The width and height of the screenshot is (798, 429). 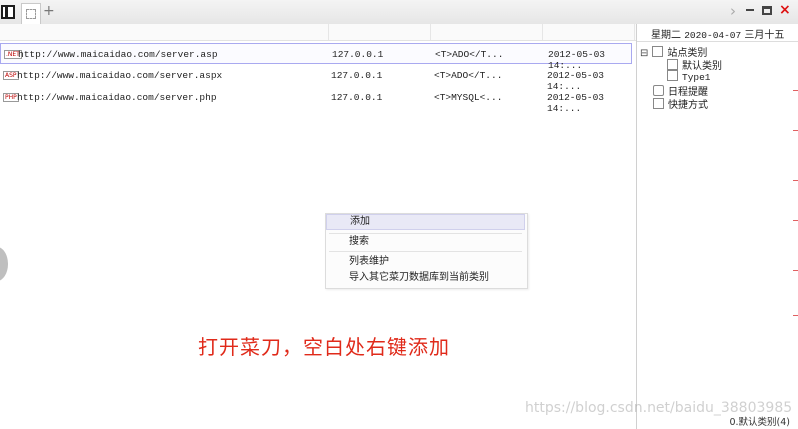 I want to click on chevron-right-icon: ›, so click(x=733, y=11).